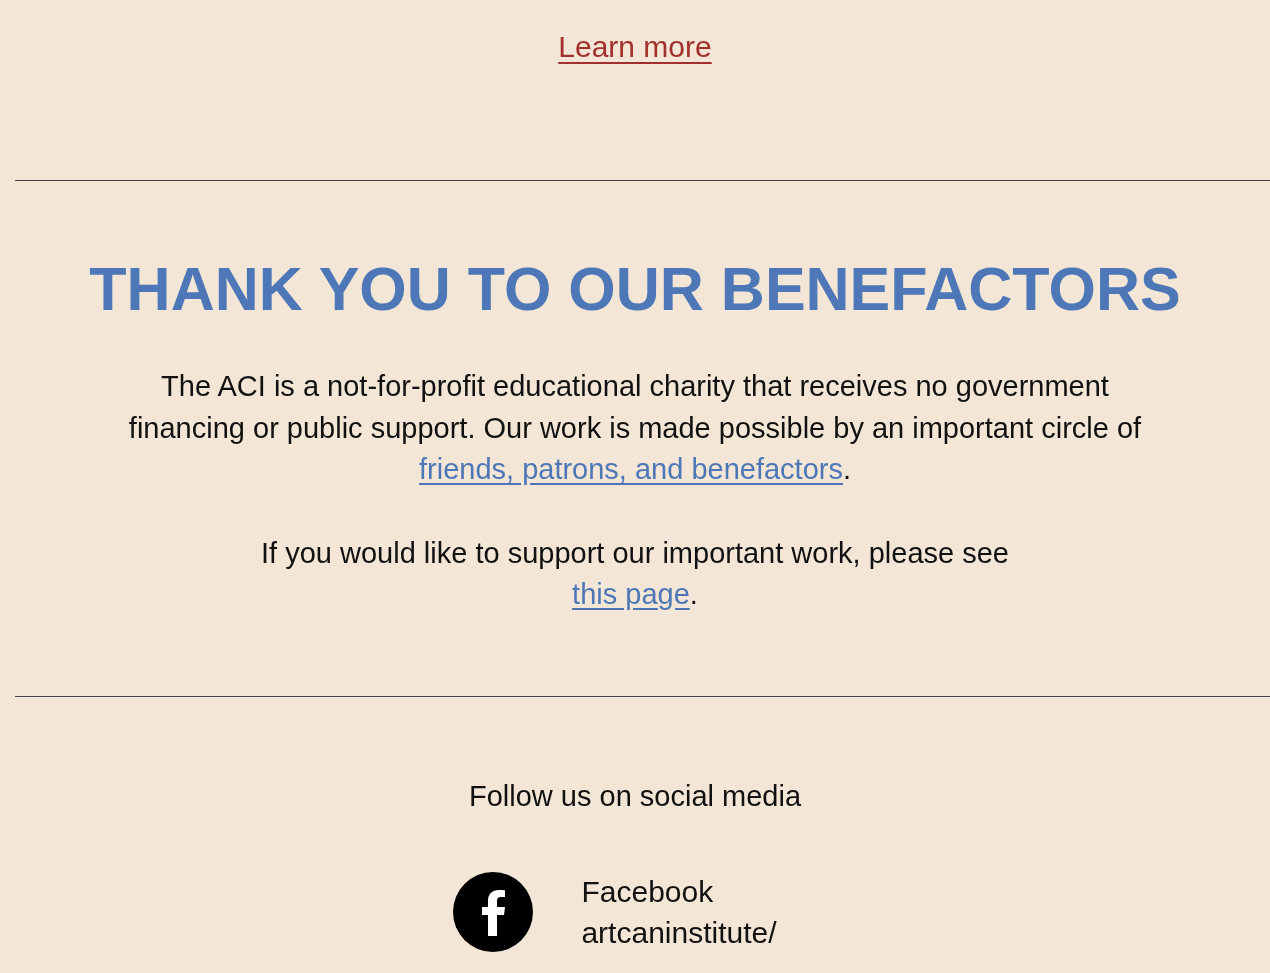  Describe the element at coordinates (679, 891) in the screenshot. I see `social-name: Facebook` at that location.